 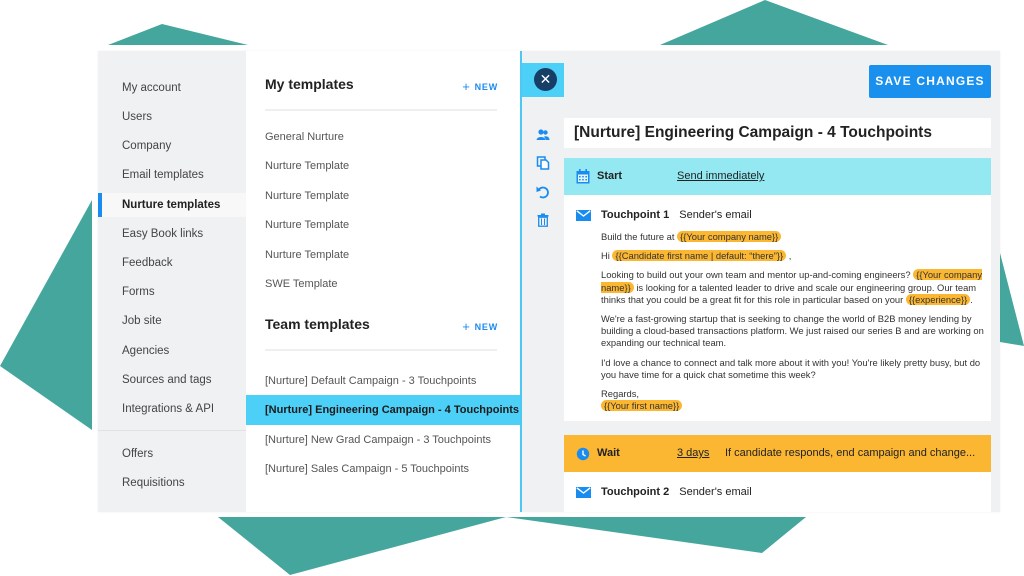 What do you see at coordinates (317, 324) in the screenshot?
I see `team-templates-heading: Team templates` at bounding box center [317, 324].